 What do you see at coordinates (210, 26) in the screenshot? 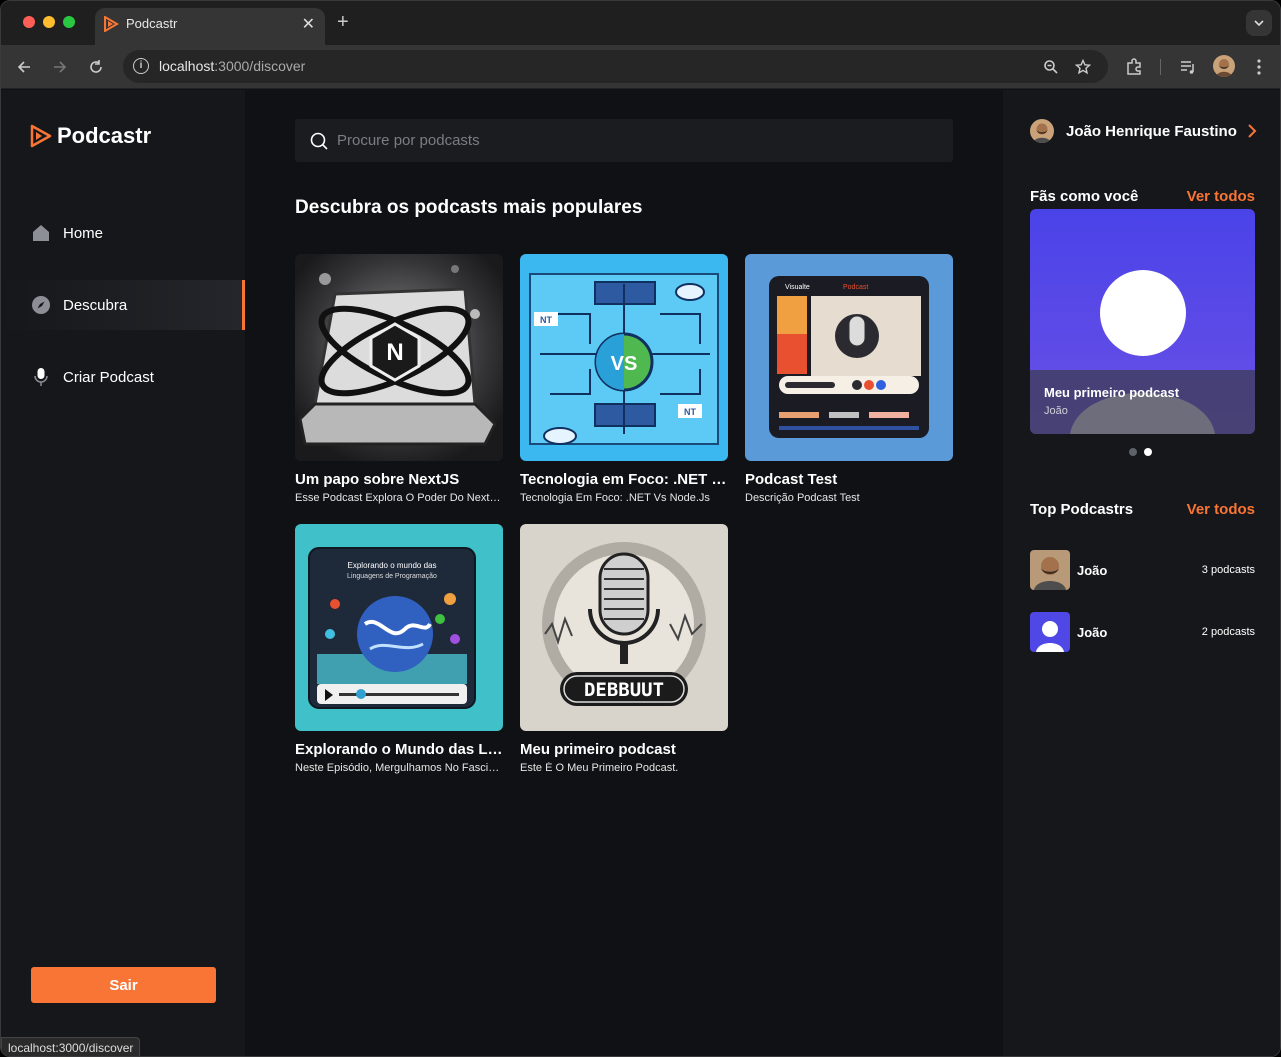
I see `browser-tab: Podcastr ✕` at bounding box center [210, 26].